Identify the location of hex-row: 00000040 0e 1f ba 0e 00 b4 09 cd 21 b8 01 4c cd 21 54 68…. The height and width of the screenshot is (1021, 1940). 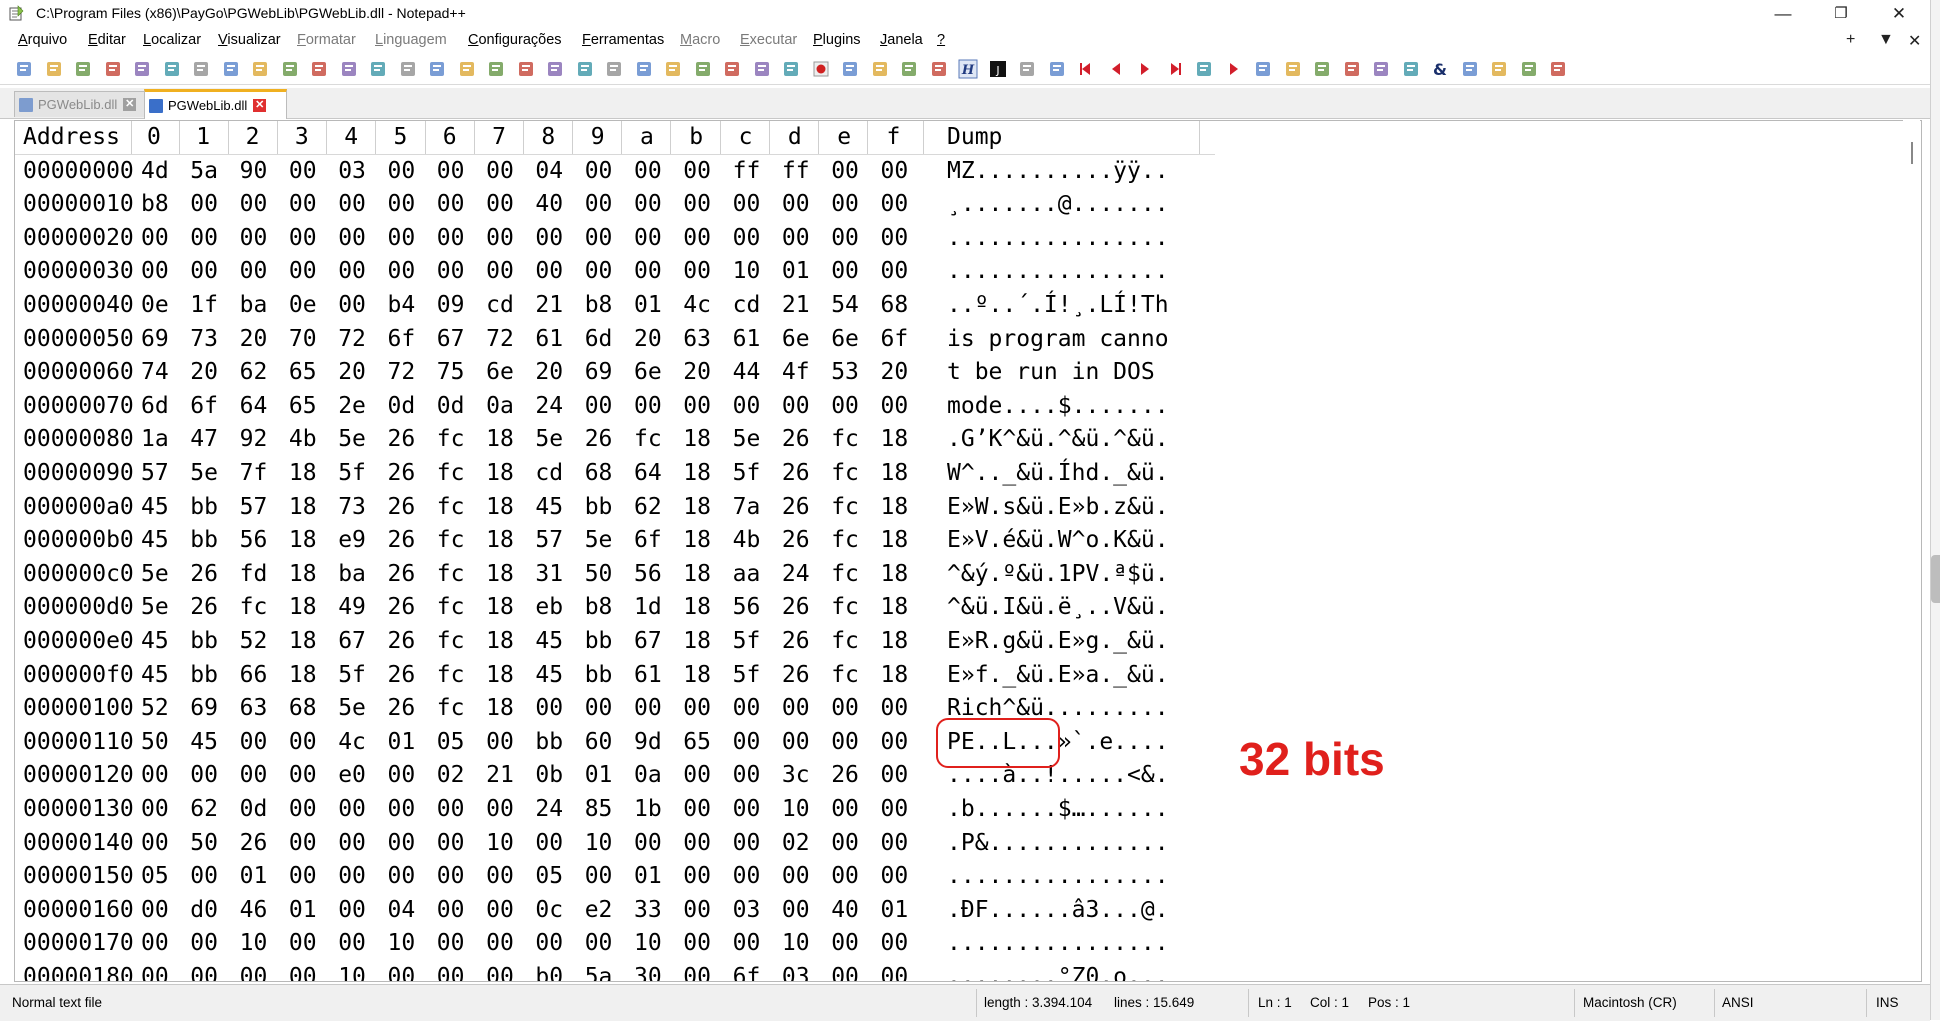
(615, 306).